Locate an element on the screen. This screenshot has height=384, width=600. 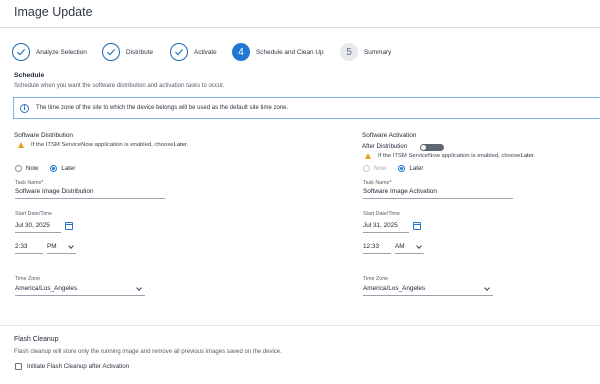
step-label: Analyze Selection is located at coordinates (61, 52).